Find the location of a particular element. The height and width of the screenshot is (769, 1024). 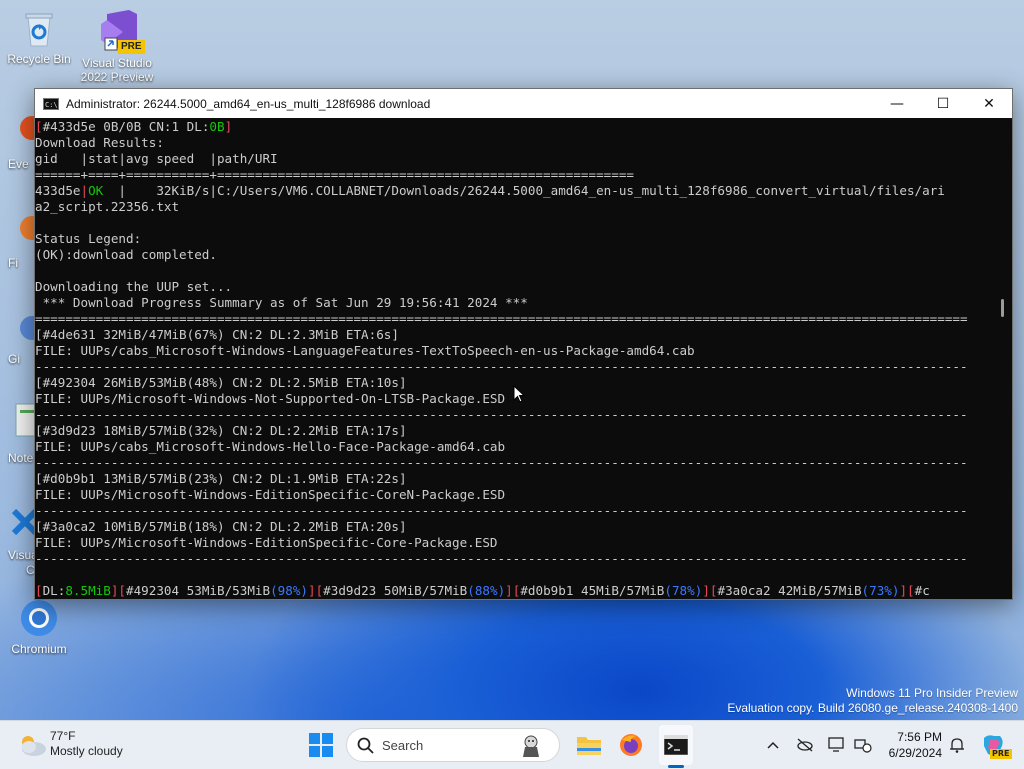

search-icon is located at coordinates (365, 745).